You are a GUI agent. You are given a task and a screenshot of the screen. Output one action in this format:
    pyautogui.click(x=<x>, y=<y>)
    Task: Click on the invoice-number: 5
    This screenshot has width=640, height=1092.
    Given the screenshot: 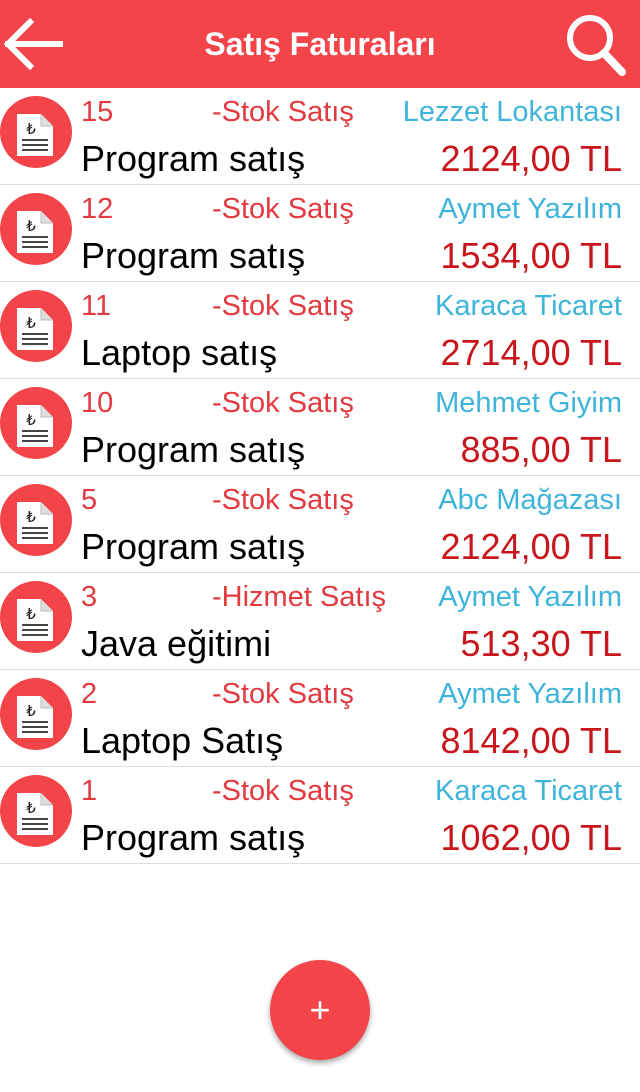 What is the action you would take?
    pyautogui.click(x=89, y=500)
    